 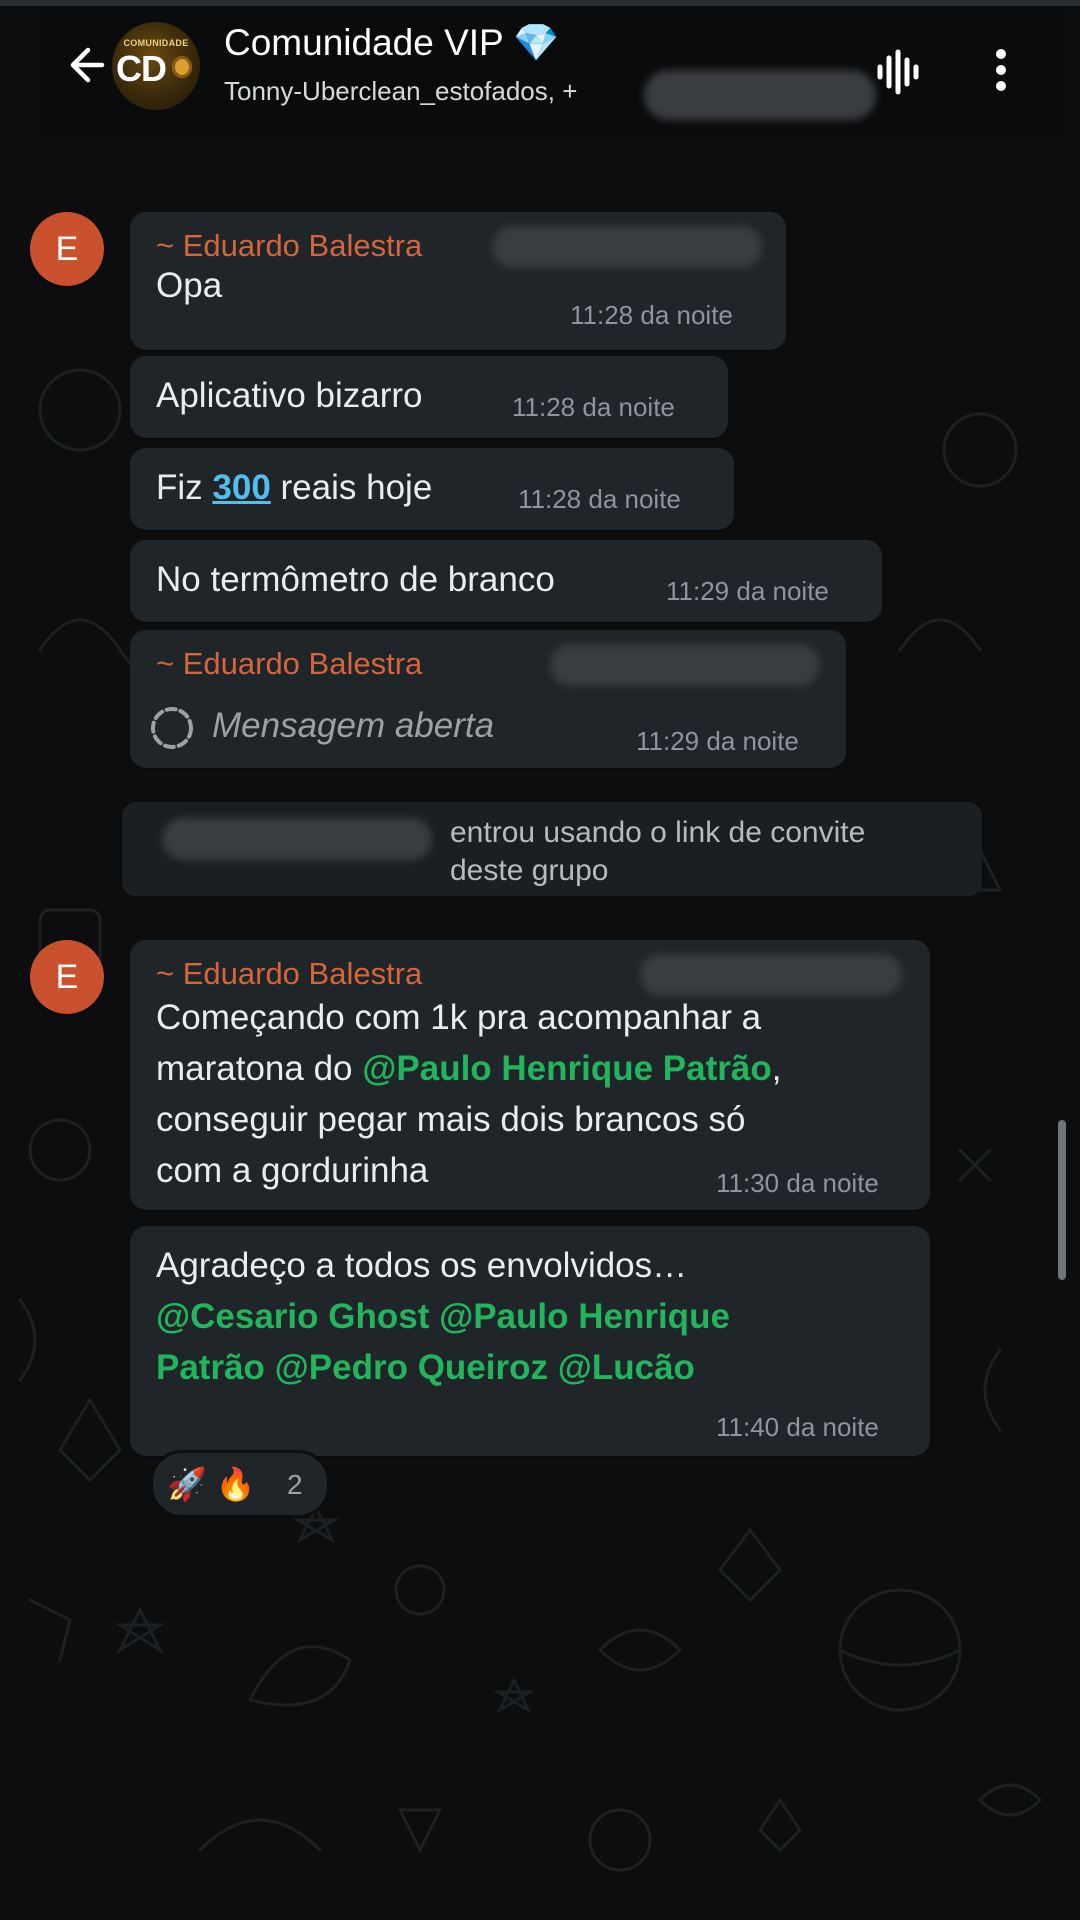 What do you see at coordinates (459, 1017) in the screenshot?
I see `message-text-line1: Começando com 1k pra acompanhar a` at bounding box center [459, 1017].